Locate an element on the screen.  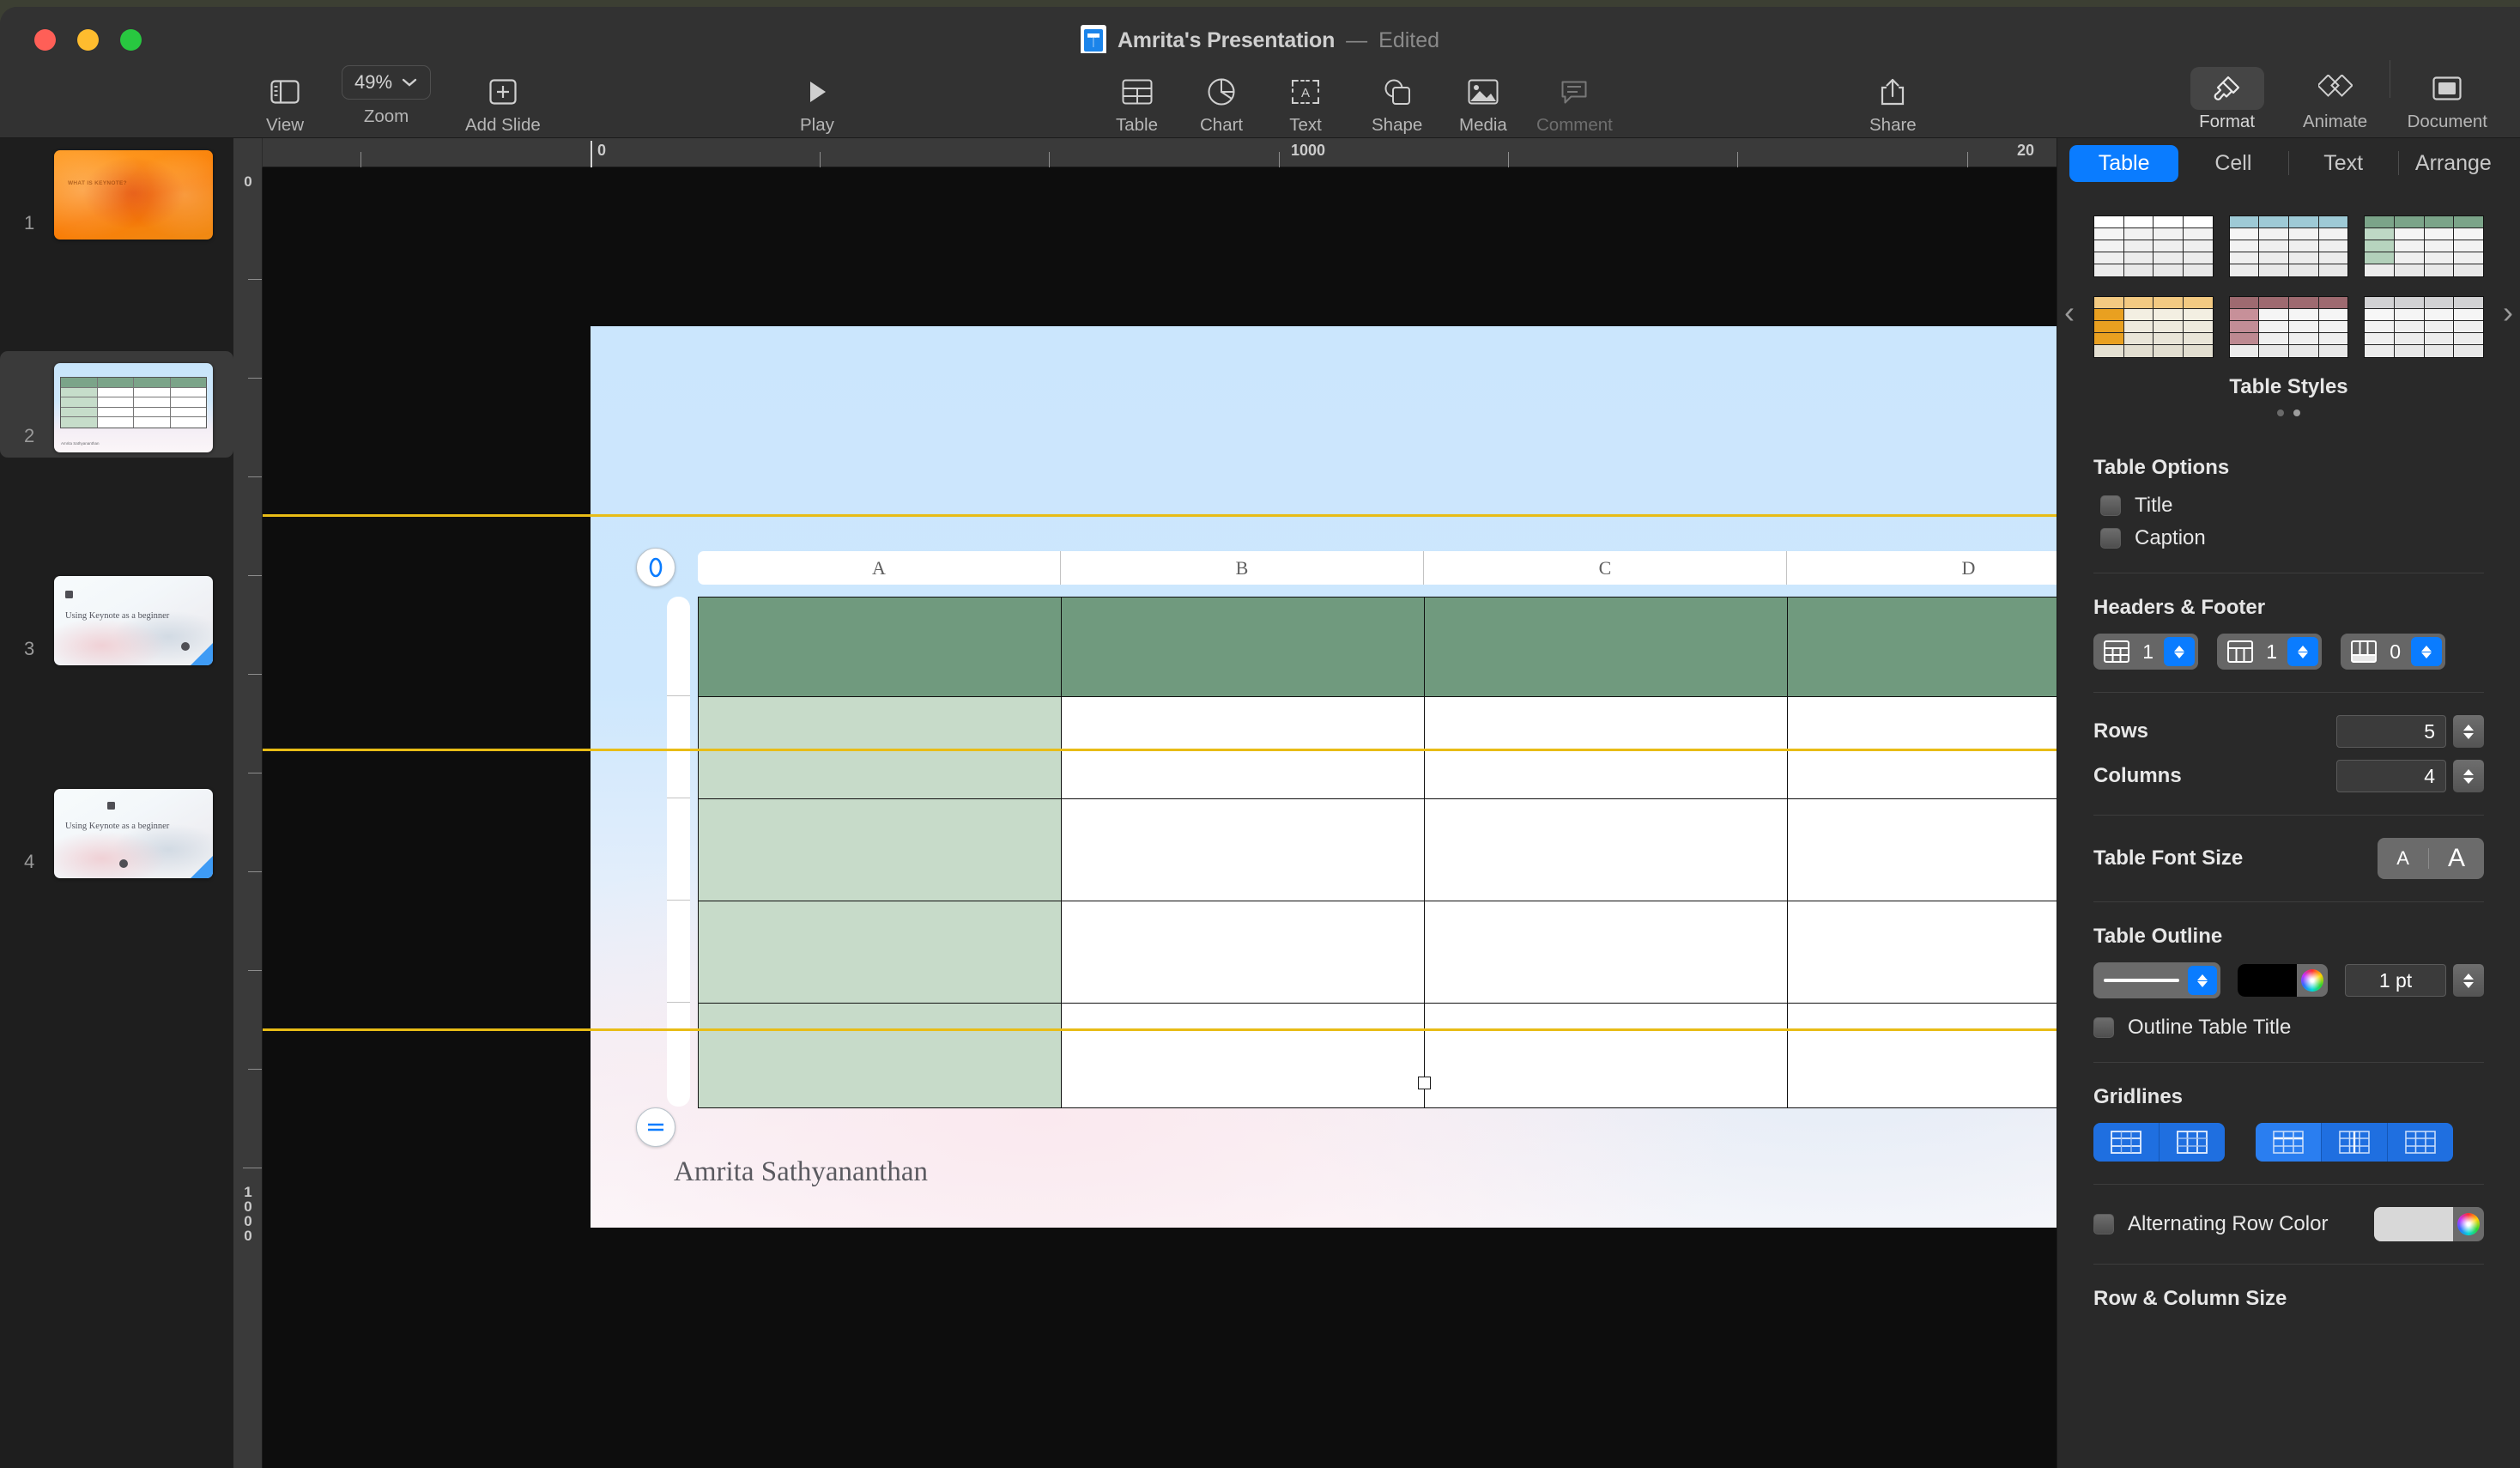
column-header-b: B is located at coordinates (1243, 568).